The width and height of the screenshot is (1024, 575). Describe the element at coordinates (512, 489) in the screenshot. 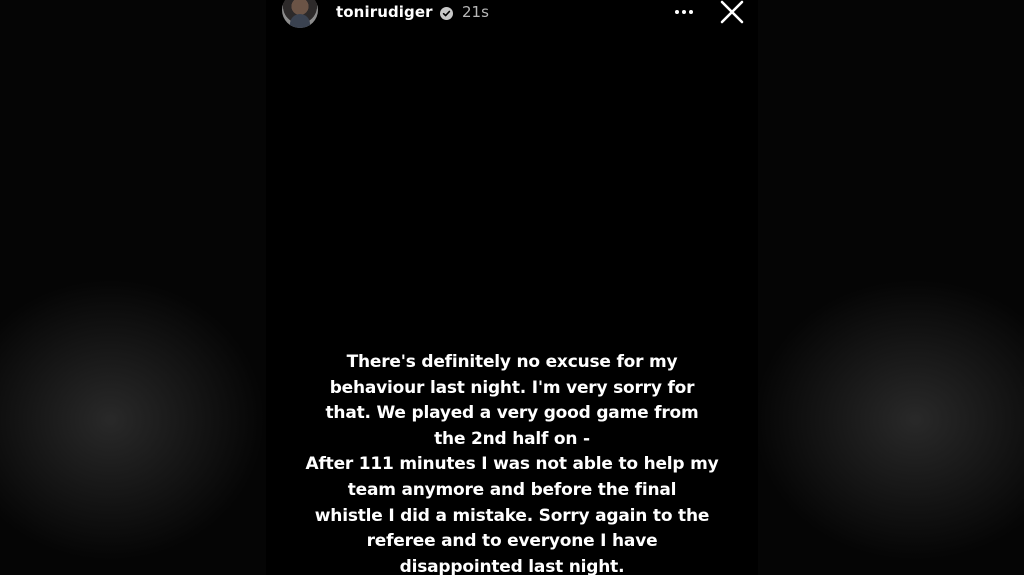

I see `caption-line: team anymore and before the final` at that location.